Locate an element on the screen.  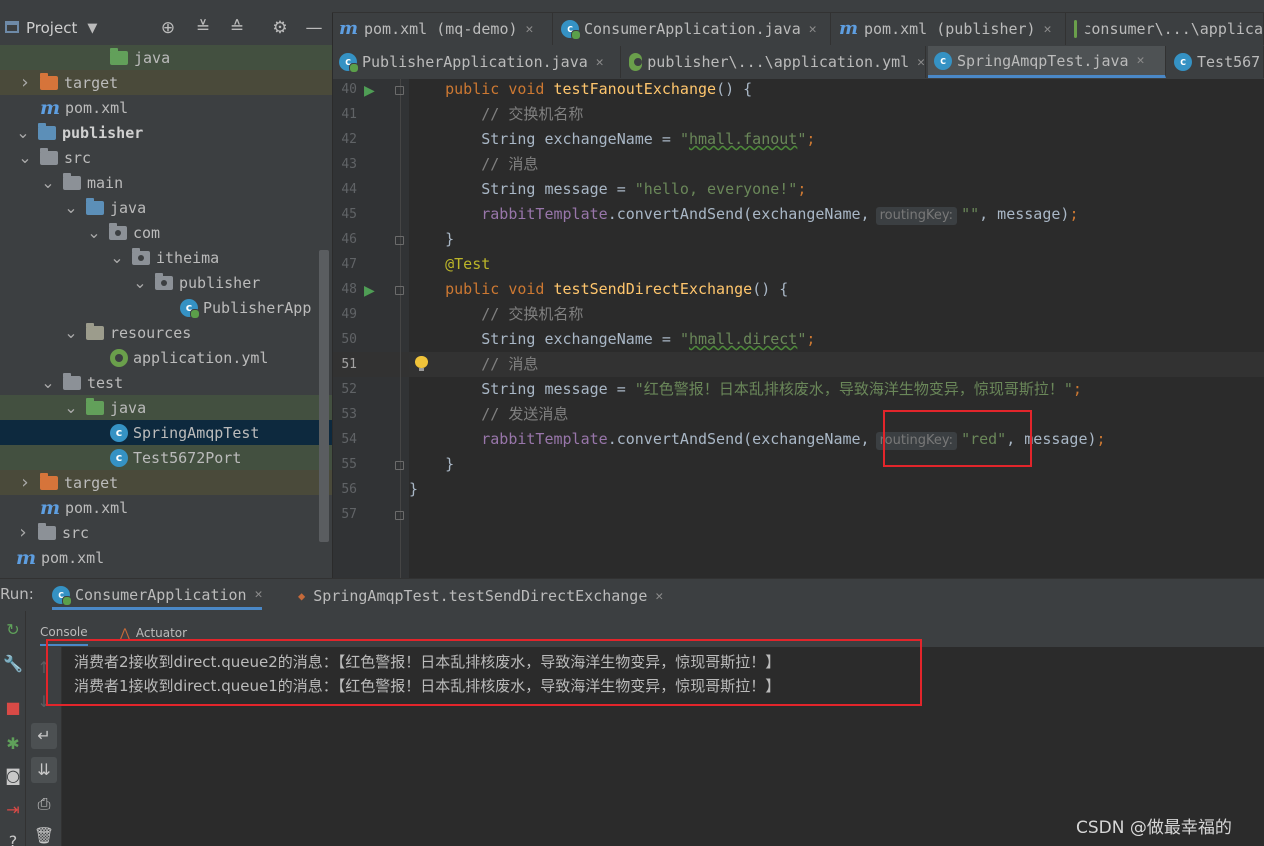
editor-tab: c SpringAmqpTest.java ✕ is located at coordinates (1047, 62).